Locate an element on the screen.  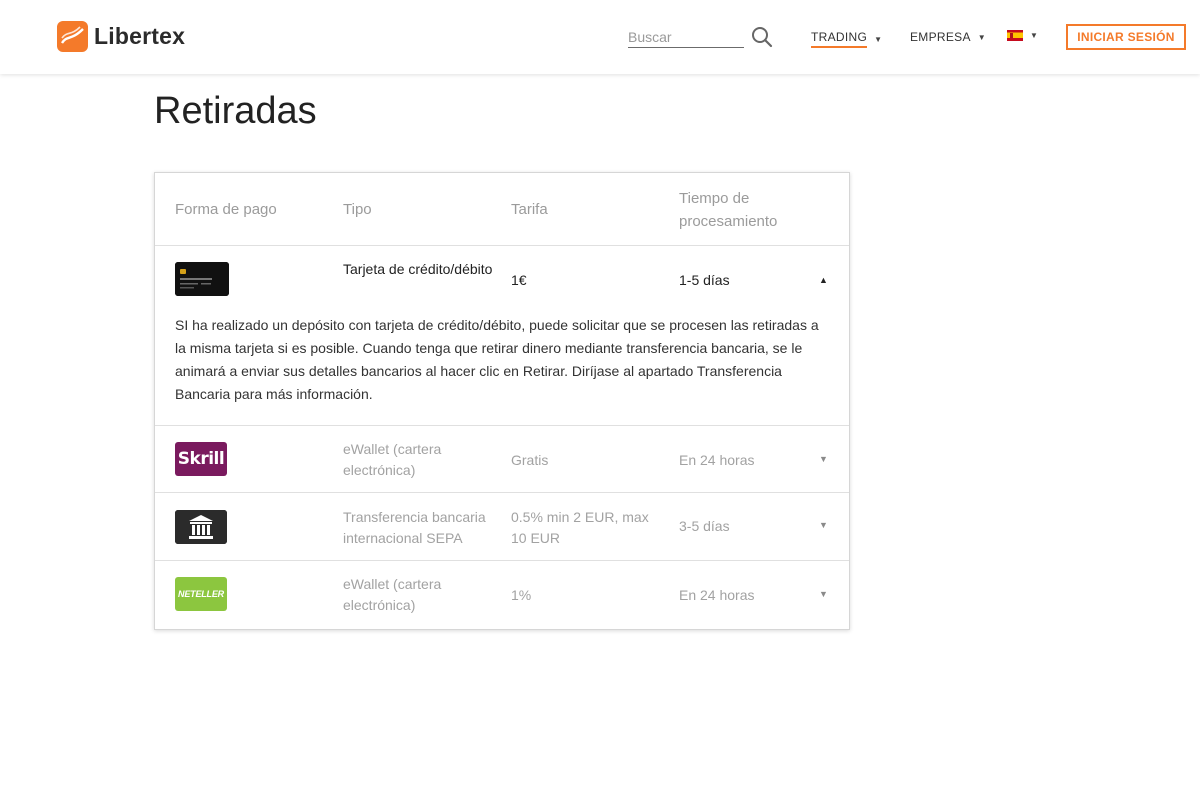
search-icon is located at coordinates (762, 37).